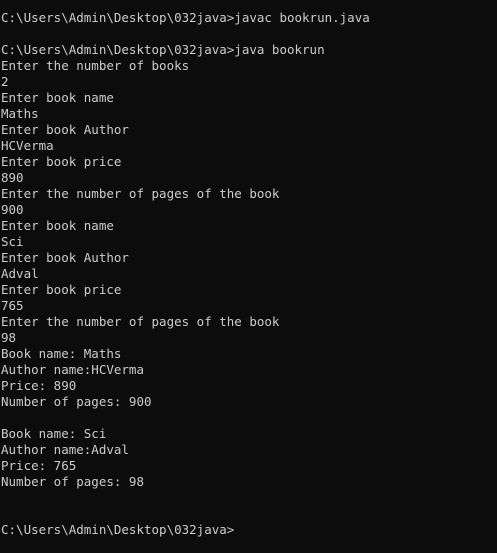 This screenshot has height=553, width=497. What do you see at coordinates (61, 353) in the screenshot?
I see `result-line: Book name: Maths` at bounding box center [61, 353].